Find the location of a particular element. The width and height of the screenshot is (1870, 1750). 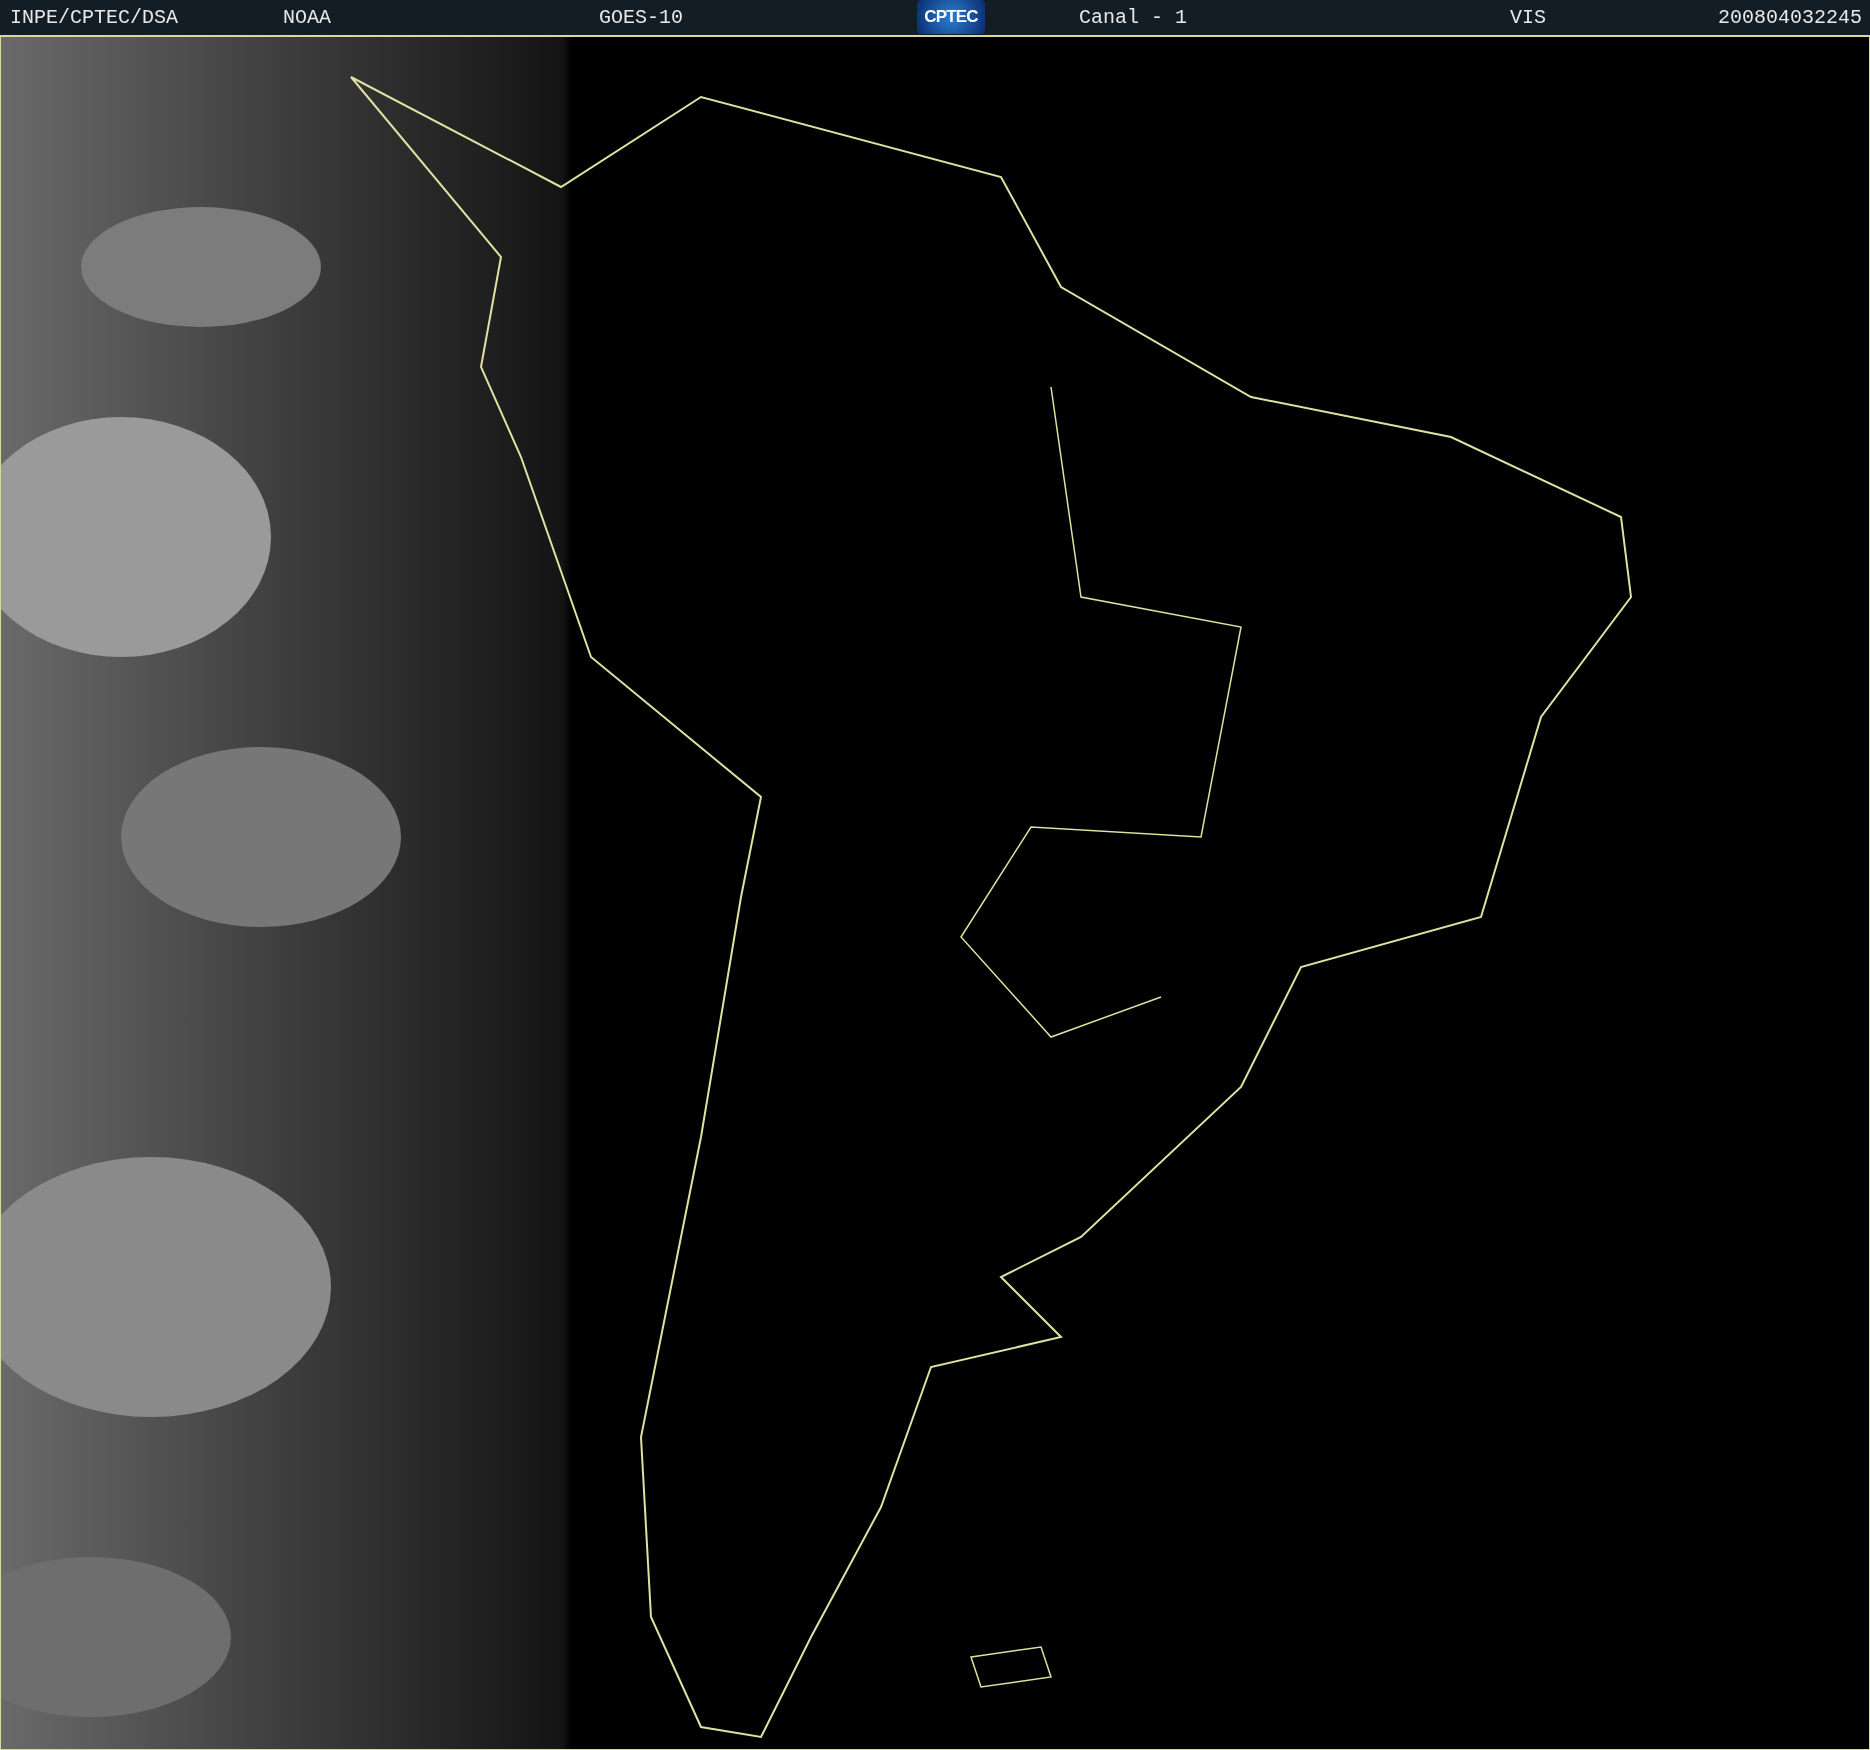

header-label: 200804032245 is located at coordinates (1789, 18).